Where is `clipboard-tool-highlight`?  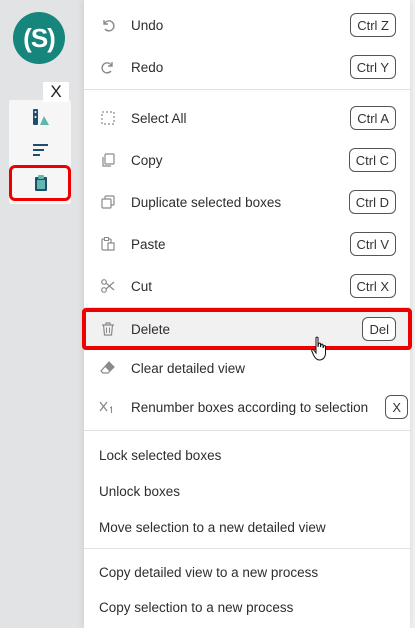 clipboard-tool-highlight is located at coordinates (40, 183).